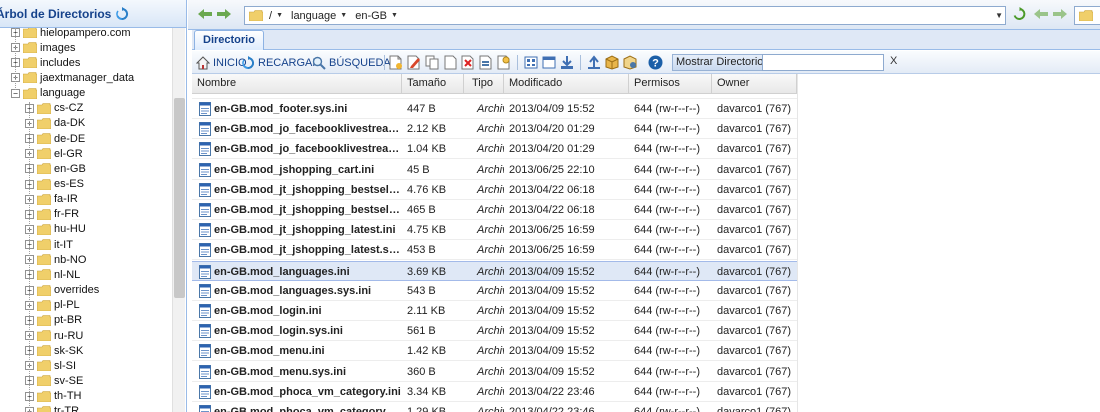 The width and height of the screenshot is (1100, 412). What do you see at coordinates (55, 259) in the screenshot?
I see `tree-node-nb-no: + nb-NO` at bounding box center [55, 259].